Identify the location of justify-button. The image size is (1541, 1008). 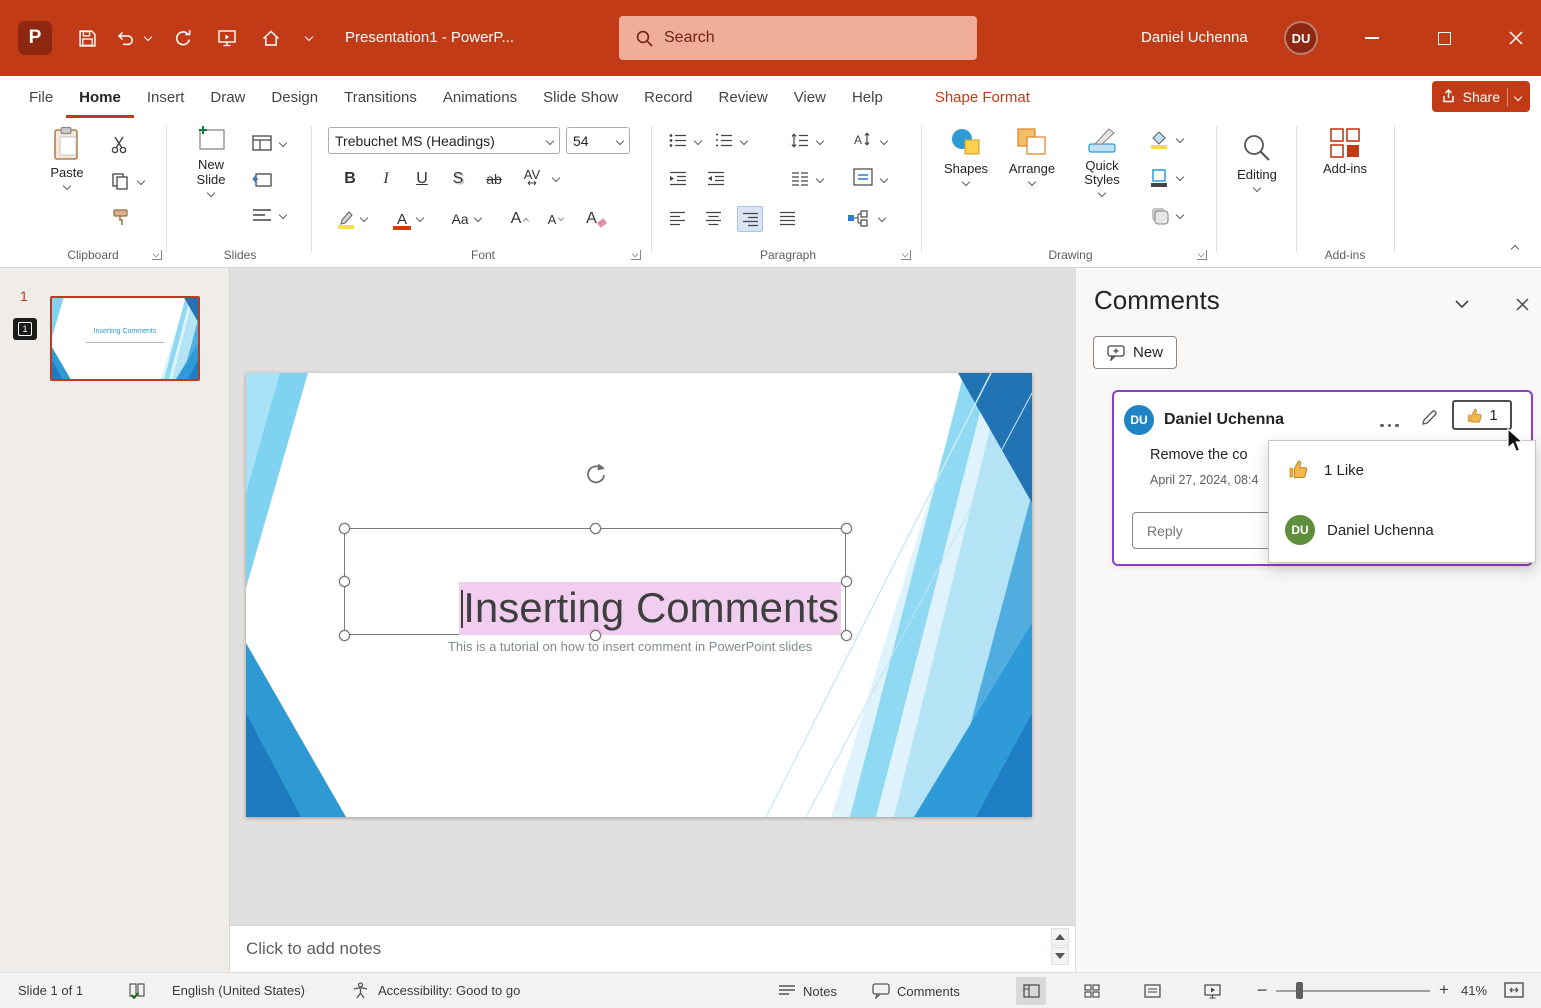
(787, 218).